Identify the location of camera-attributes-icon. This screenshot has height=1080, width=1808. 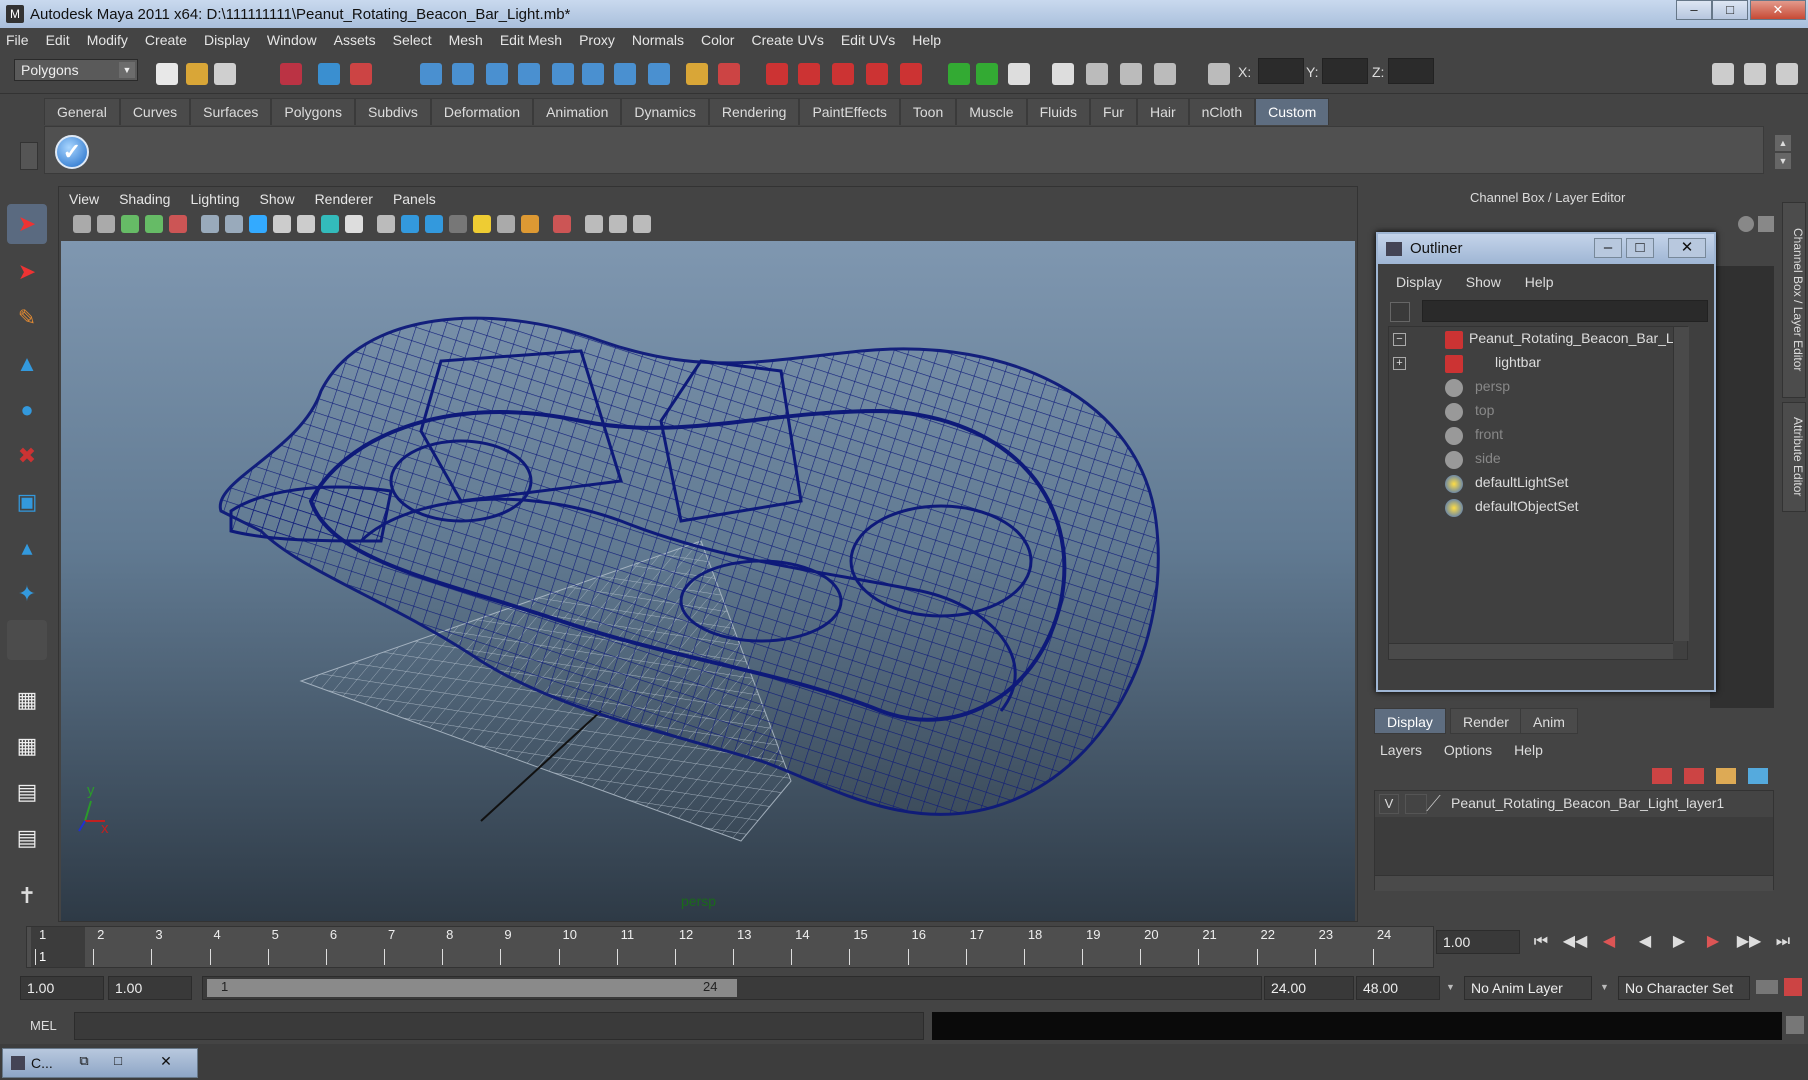
(106, 224).